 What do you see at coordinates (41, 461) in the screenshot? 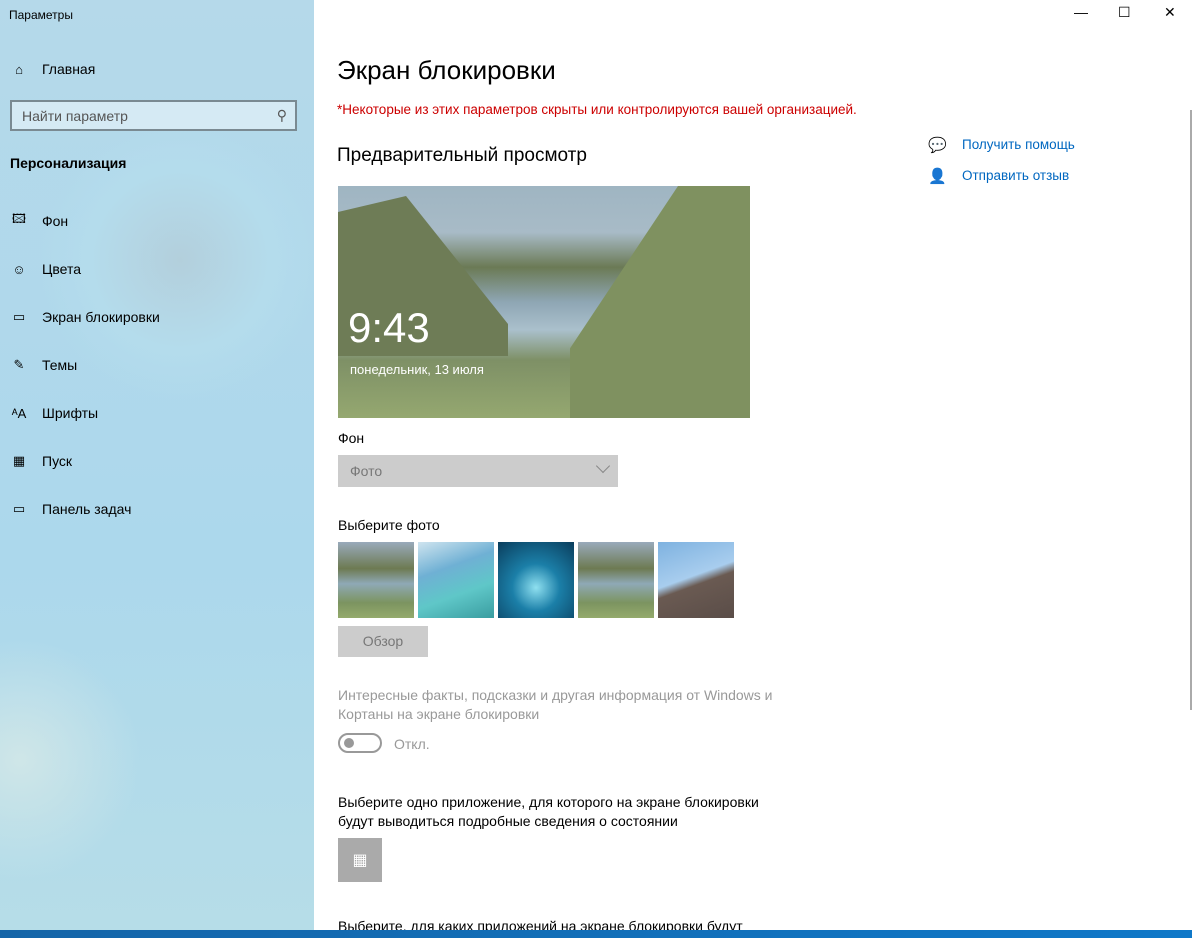
I see `sidebar-item-start: ▦ Пуск` at bounding box center [41, 461].